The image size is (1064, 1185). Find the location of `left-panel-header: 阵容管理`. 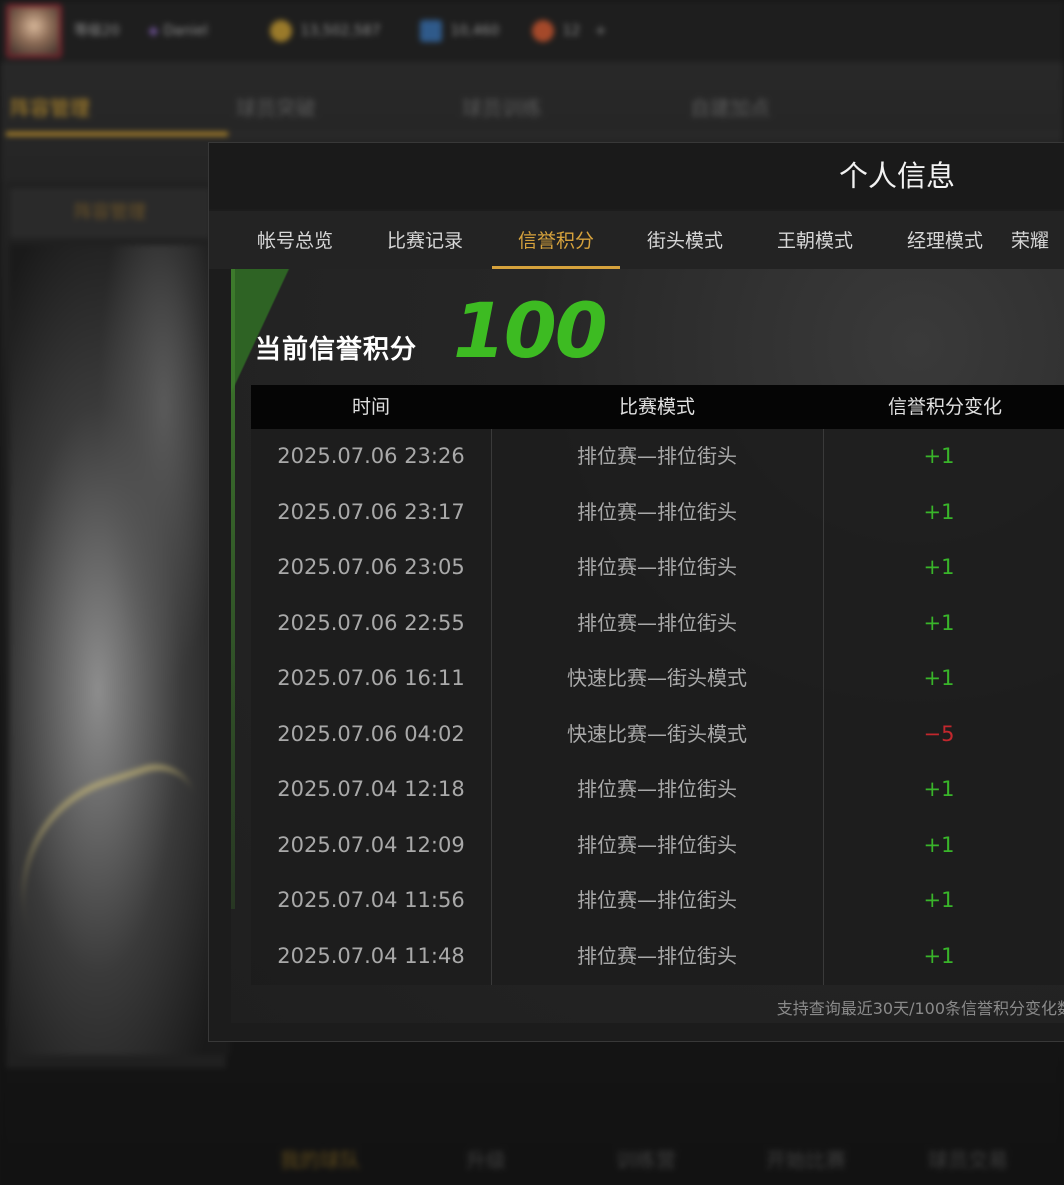

left-panel-header: 阵容管理 is located at coordinates (110, 213).